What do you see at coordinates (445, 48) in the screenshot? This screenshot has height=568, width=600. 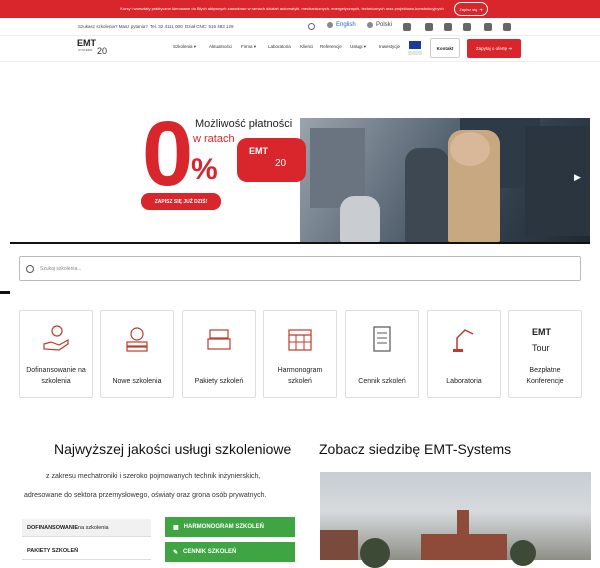 I see `contact-button: Kontakt` at bounding box center [445, 48].